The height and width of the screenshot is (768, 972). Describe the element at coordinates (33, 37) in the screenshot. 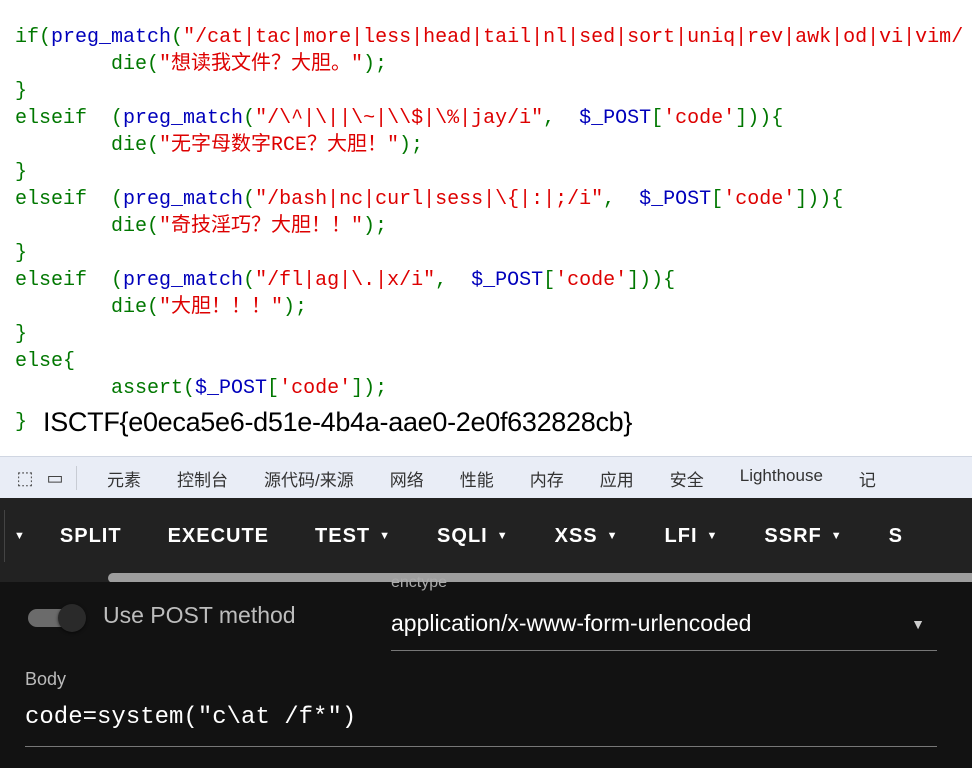

I see `code-token: if(` at that location.